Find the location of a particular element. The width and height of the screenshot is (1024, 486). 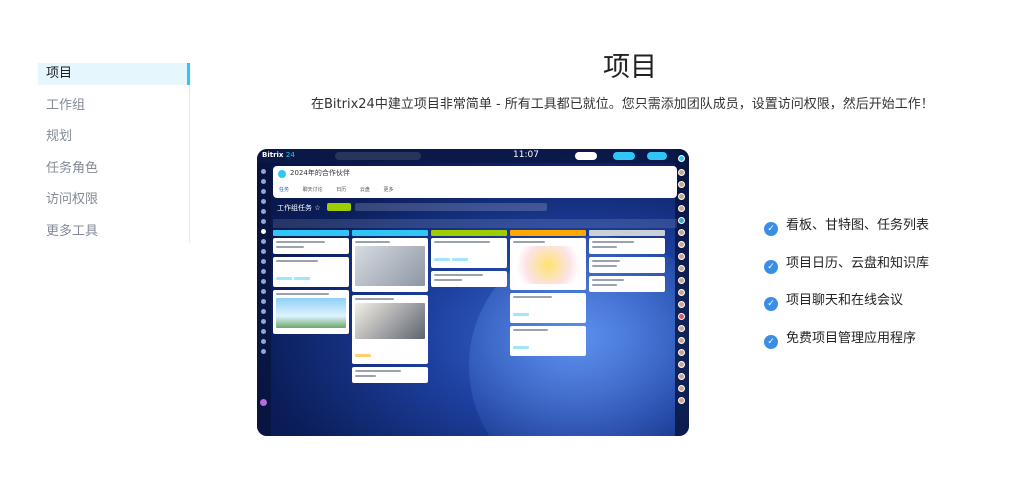

project-name: 2024年的合作伙伴 is located at coordinates (320, 173).